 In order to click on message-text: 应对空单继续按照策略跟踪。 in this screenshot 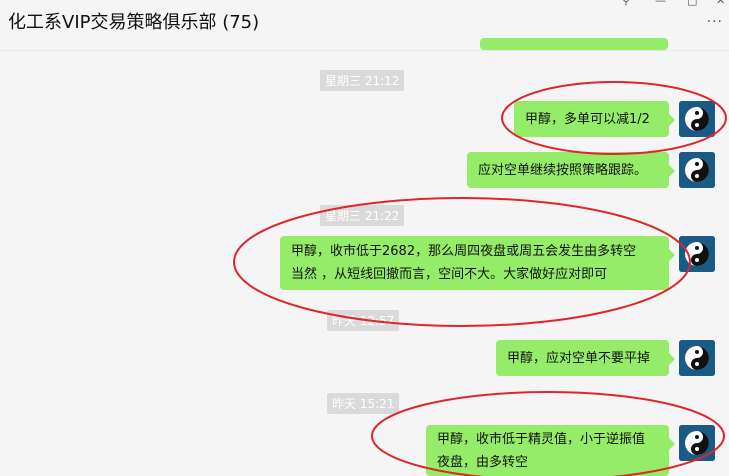, I will do `click(563, 170)`.